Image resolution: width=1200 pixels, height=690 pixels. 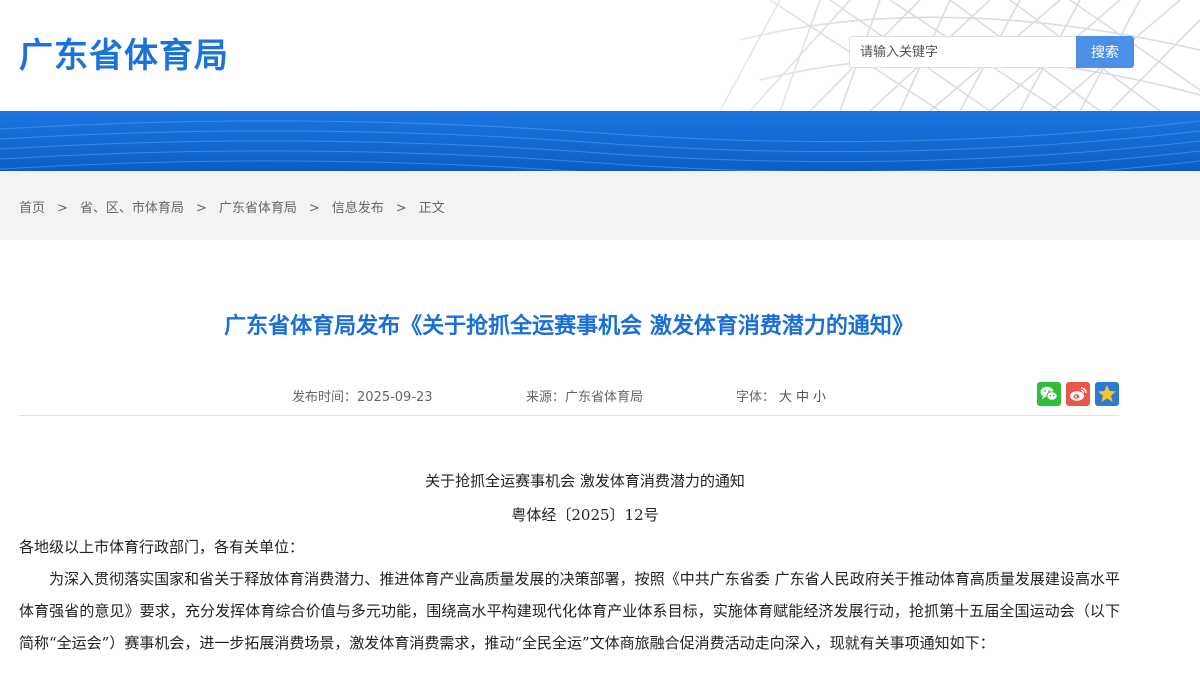 I want to click on font-size-selector: 字体：大中小, so click(x=781, y=395).